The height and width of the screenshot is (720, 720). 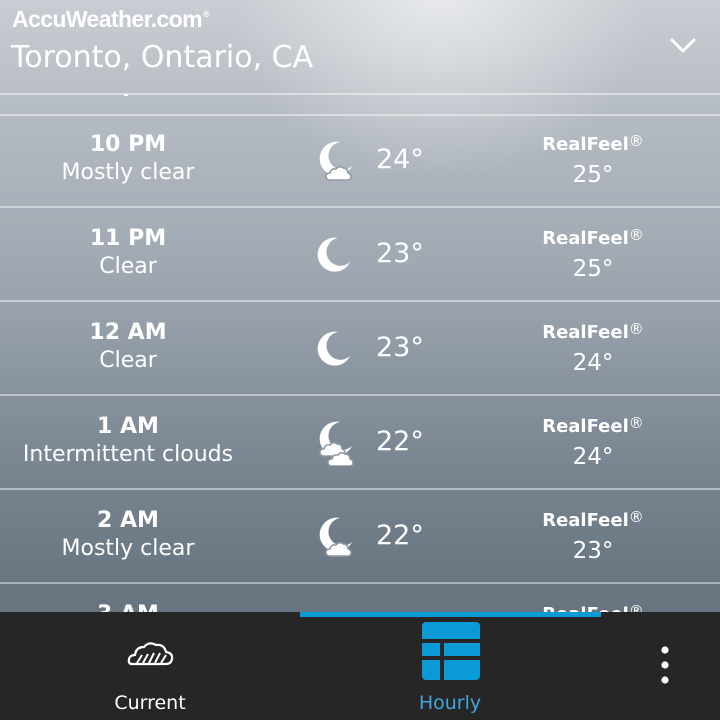 I want to click on moon-clouds-icon, so click(x=336, y=443).